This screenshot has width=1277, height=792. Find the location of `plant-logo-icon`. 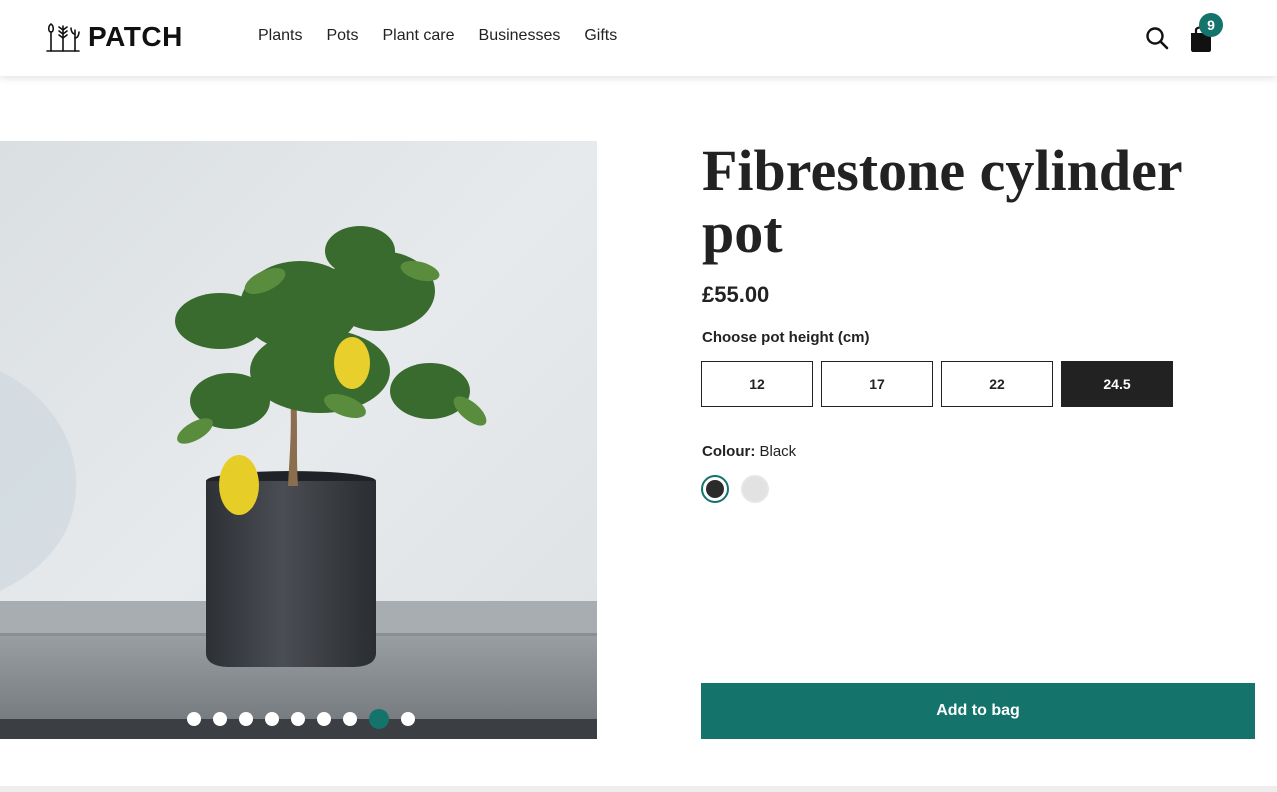

plant-logo-icon is located at coordinates (63, 37).